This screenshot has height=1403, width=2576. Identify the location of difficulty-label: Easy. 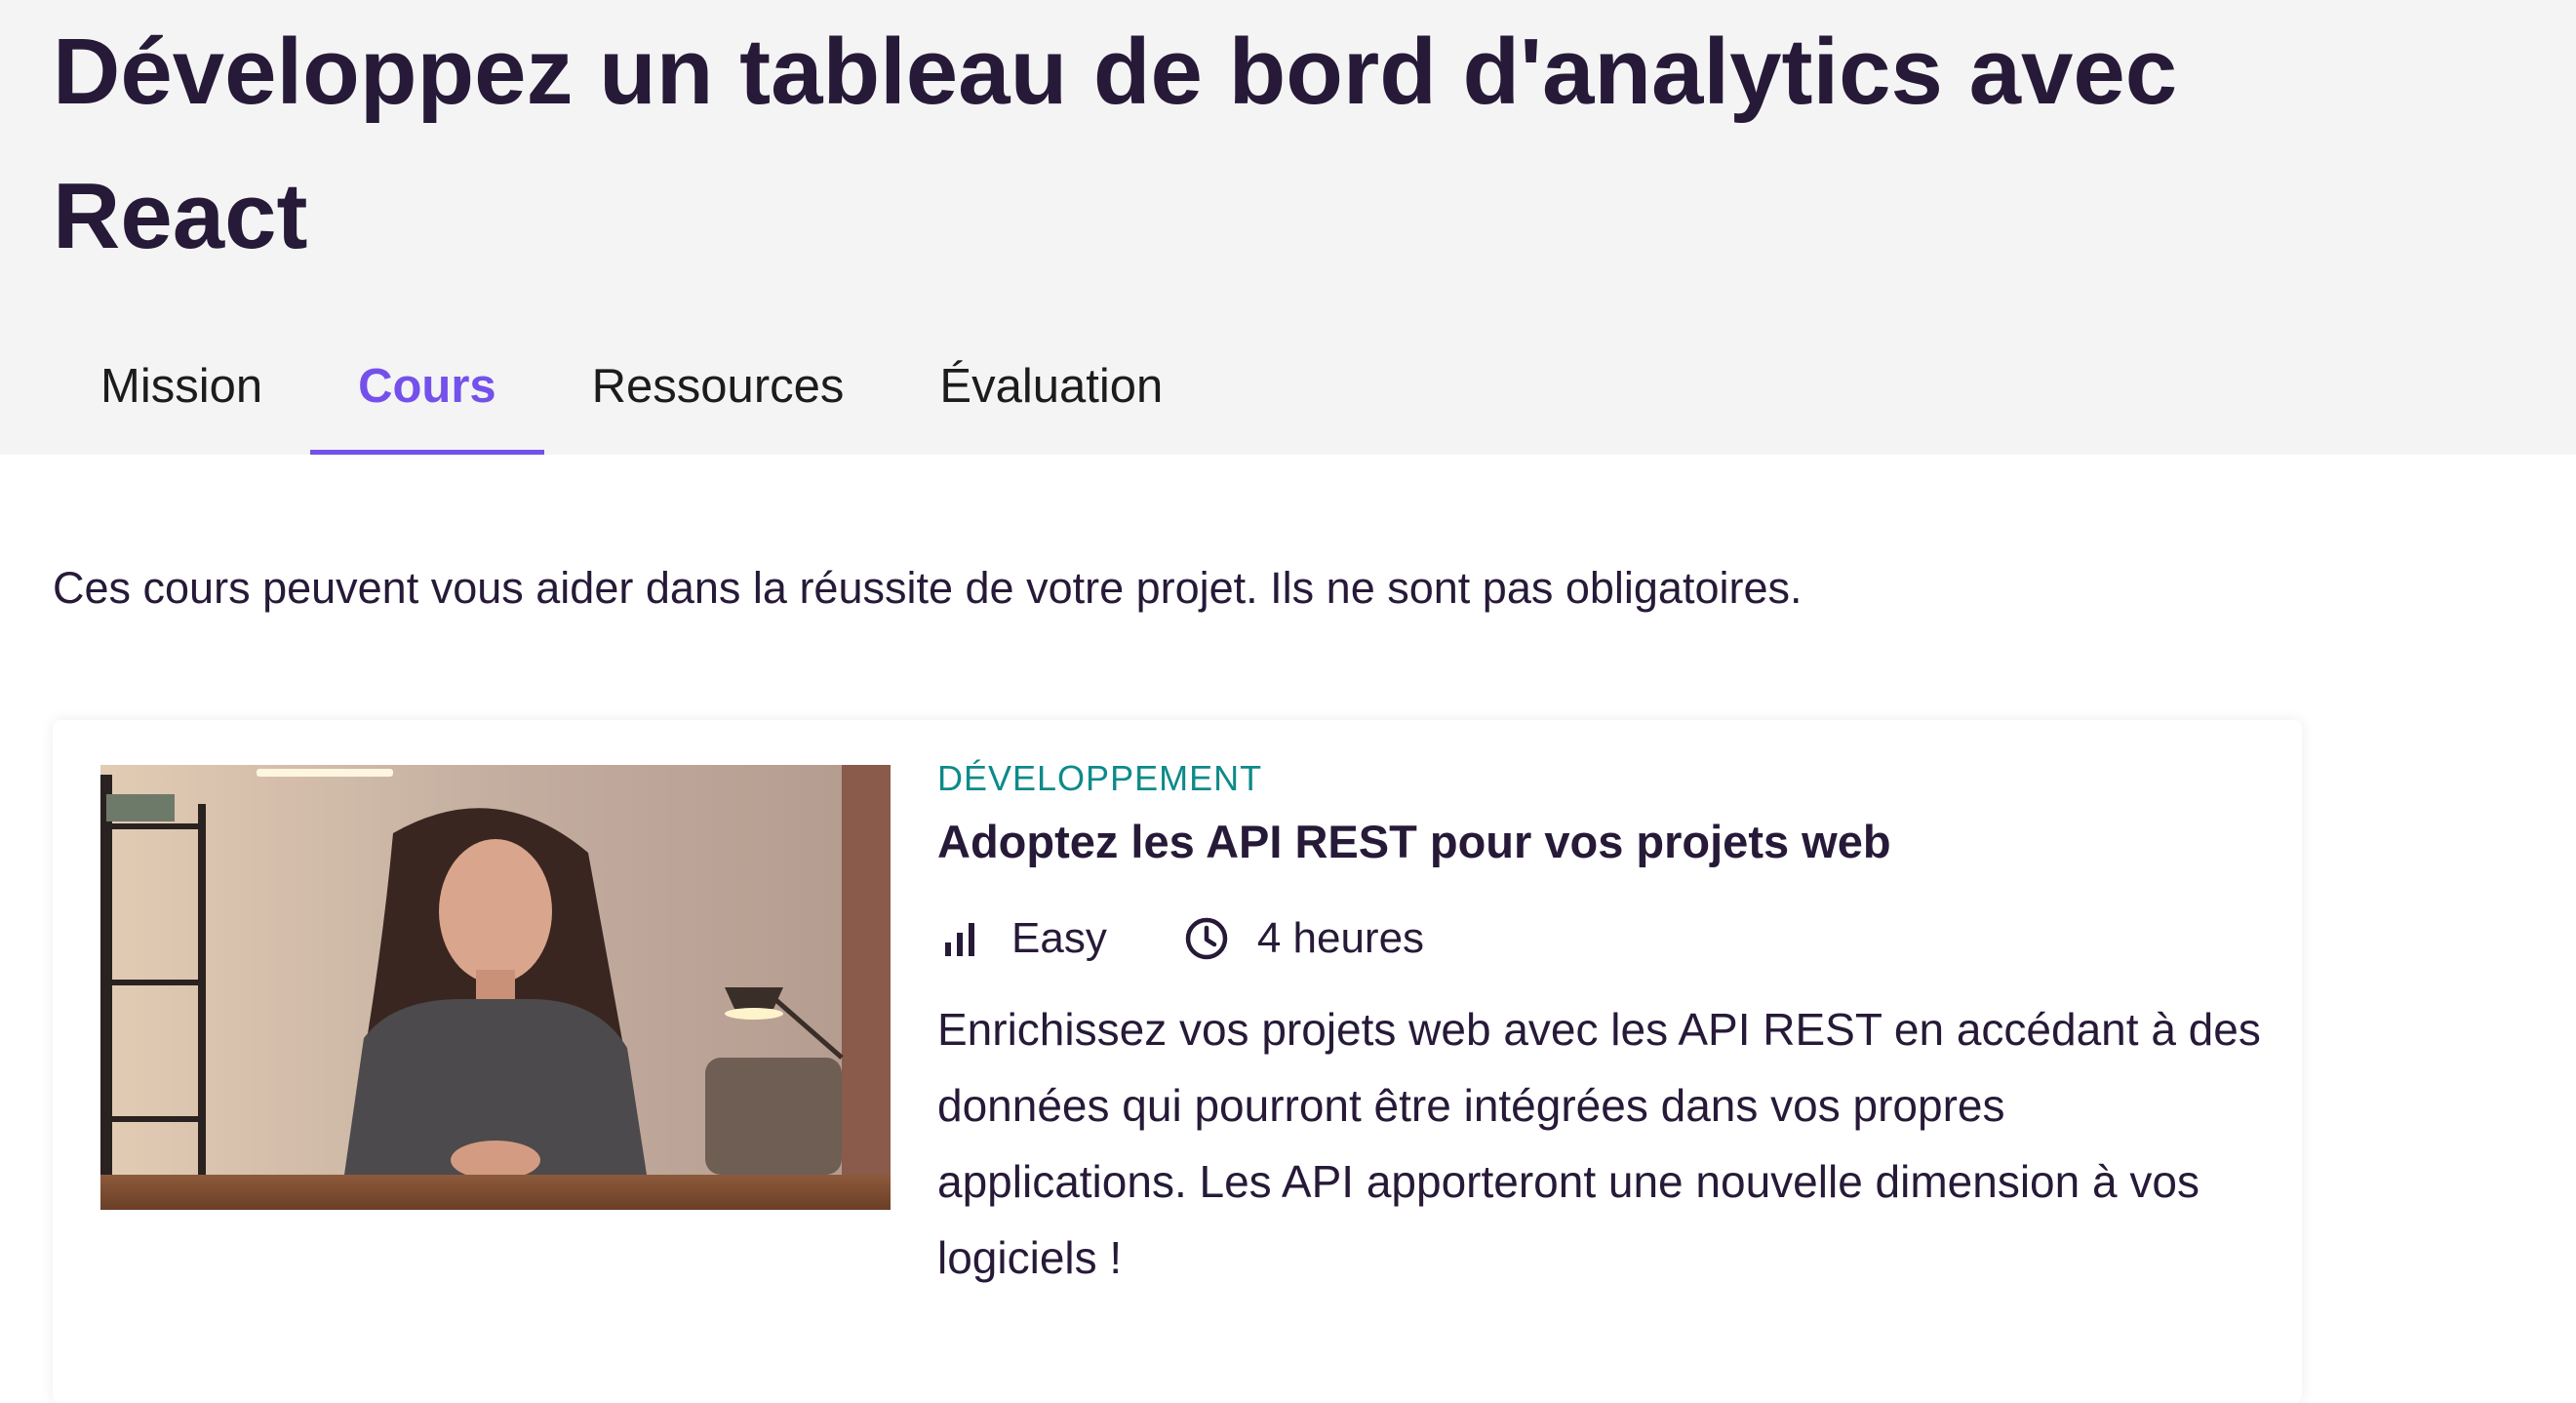
(1059, 938).